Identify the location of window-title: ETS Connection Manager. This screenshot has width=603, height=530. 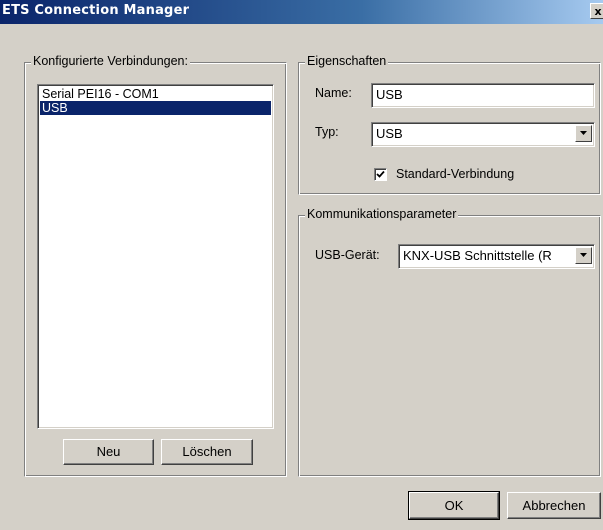
(96, 10).